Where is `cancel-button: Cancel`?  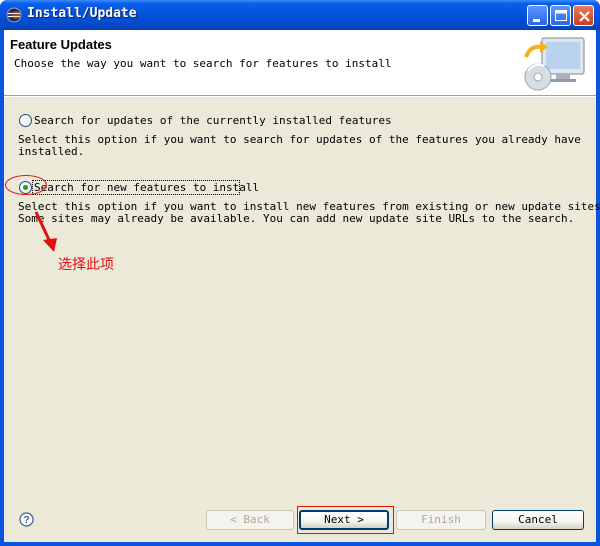
cancel-button: Cancel is located at coordinates (538, 520).